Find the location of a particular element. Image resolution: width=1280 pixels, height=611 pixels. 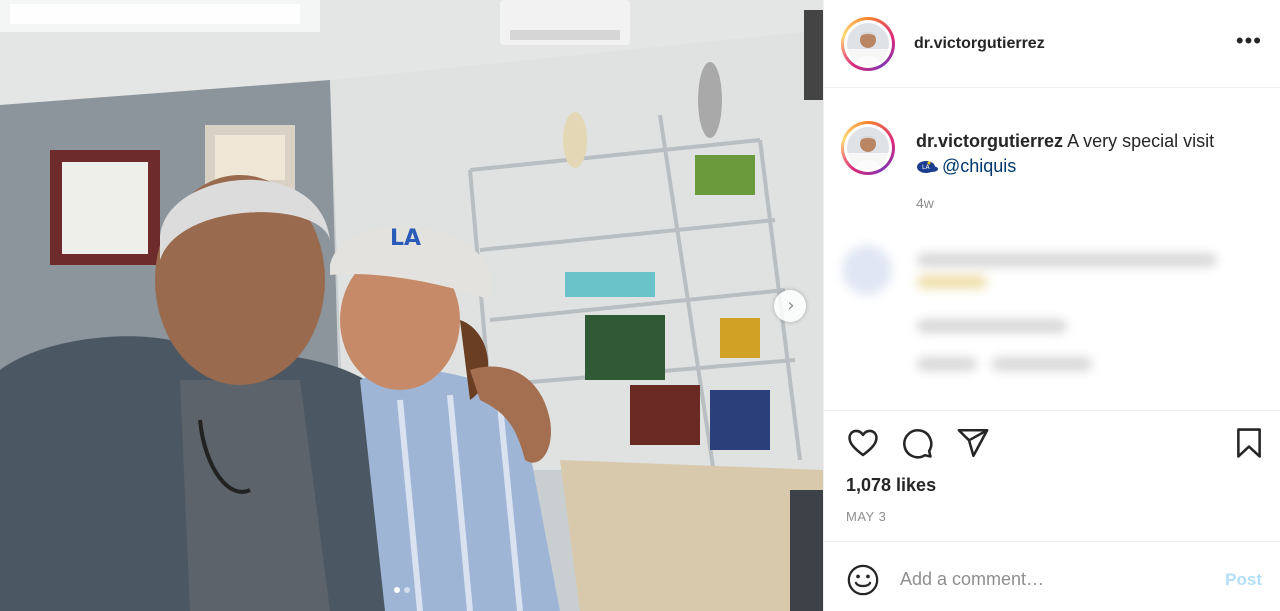

avatar is located at coordinates (868, 44).